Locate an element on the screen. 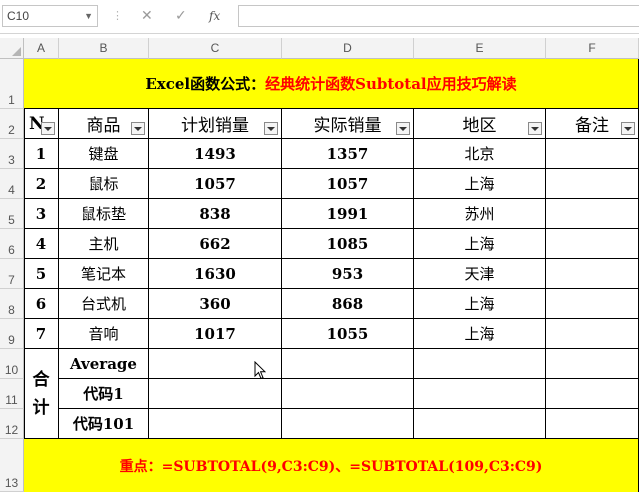 The image size is (639, 492). more-options-icon: ⋮ is located at coordinates (117, 16).